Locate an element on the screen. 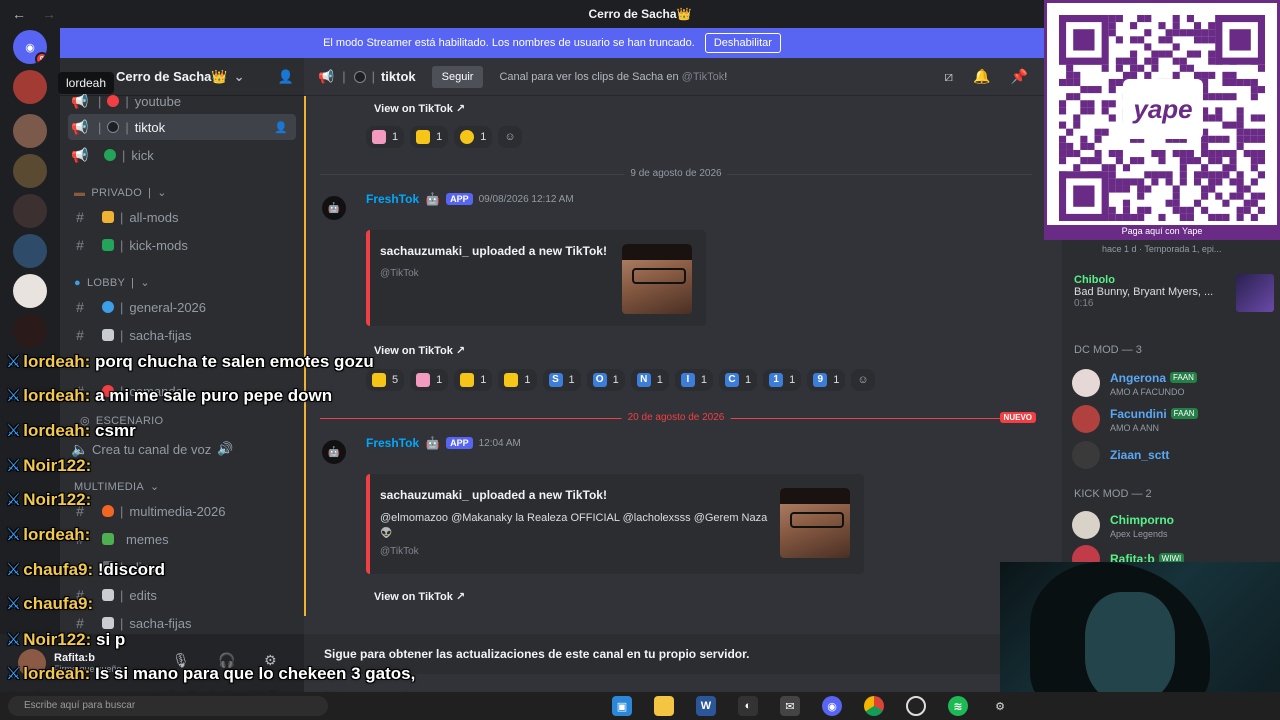  nt-icon is located at coordinates (108, 595).